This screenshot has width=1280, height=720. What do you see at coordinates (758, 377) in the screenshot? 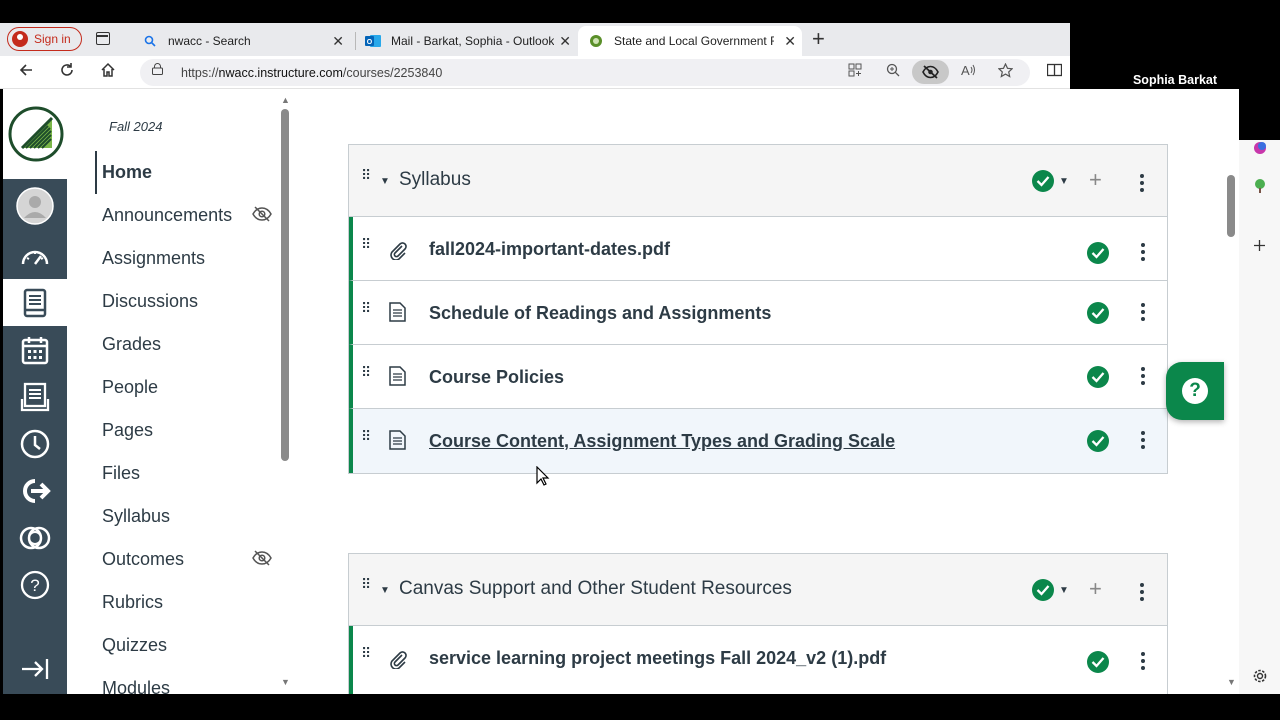
I see `module-item: ⠿ Course Policies` at bounding box center [758, 377].